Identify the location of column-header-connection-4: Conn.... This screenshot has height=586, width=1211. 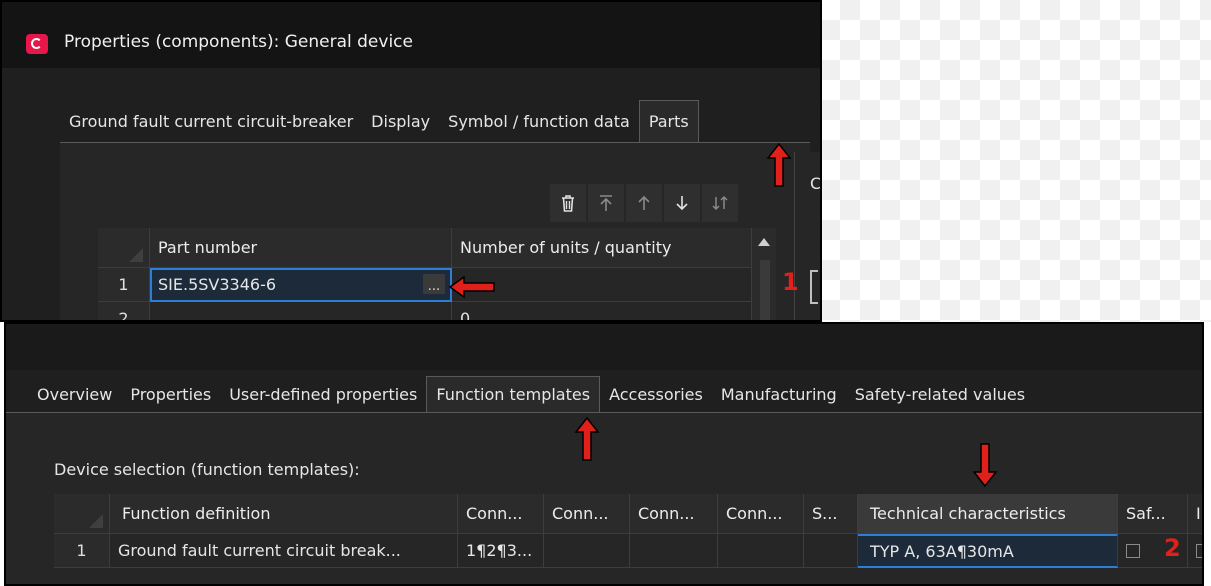
(761, 514).